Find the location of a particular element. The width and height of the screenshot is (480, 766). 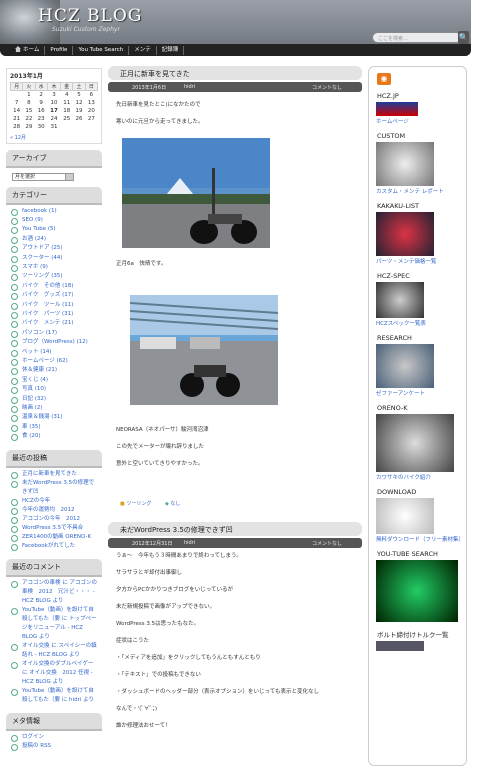

category-link: 宝くじ (4) is located at coordinates (54, 381).